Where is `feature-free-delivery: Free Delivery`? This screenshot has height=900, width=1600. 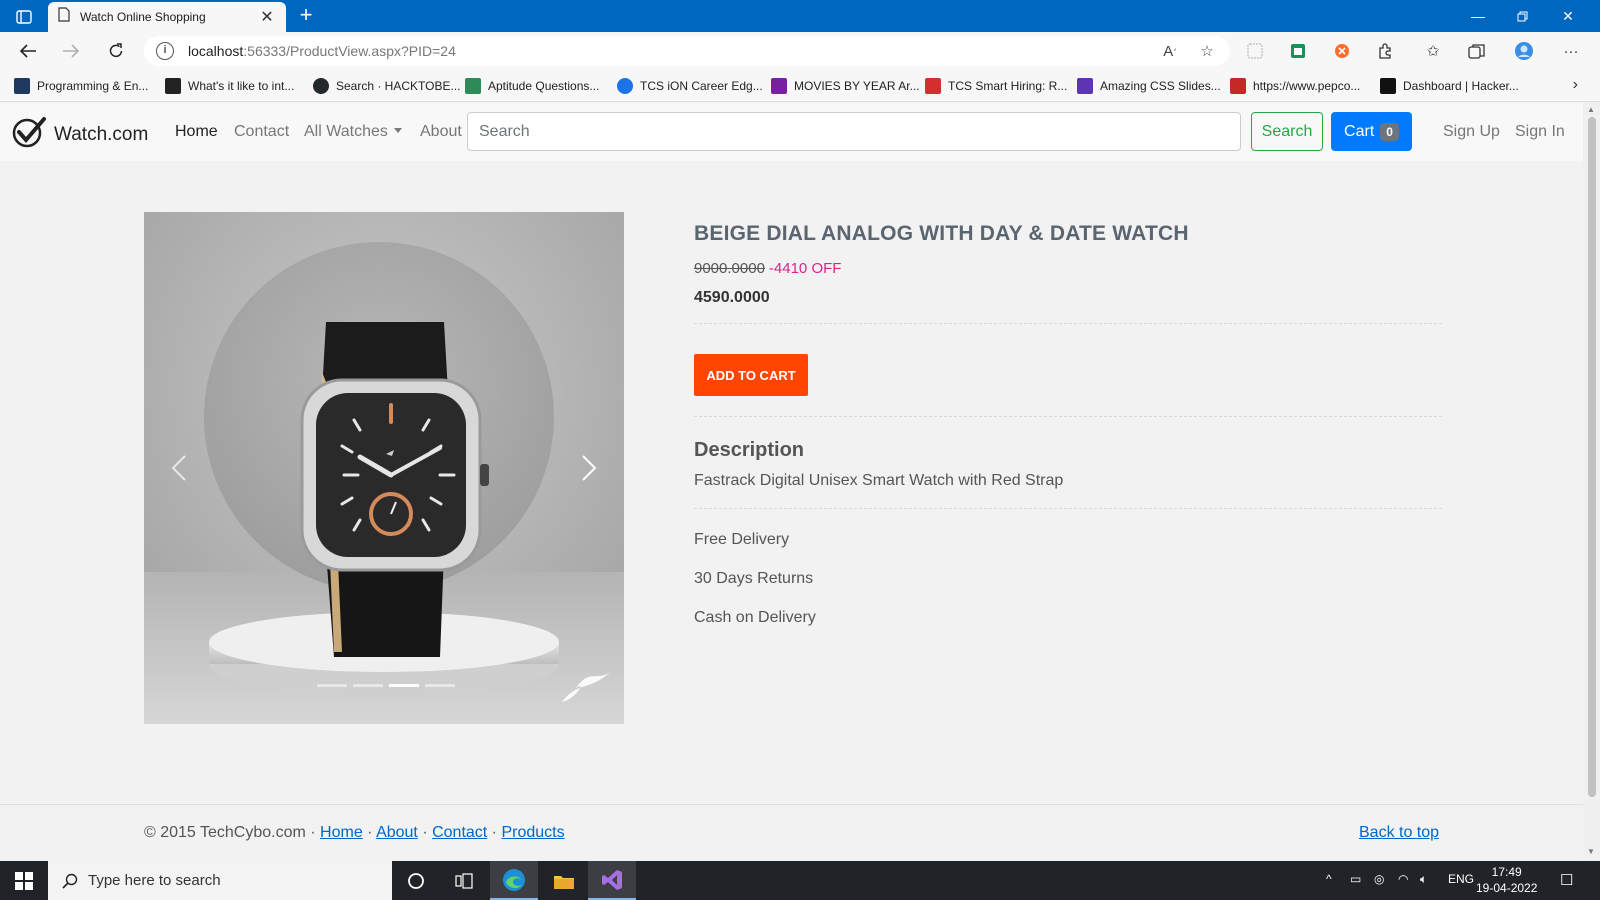
feature-free-delivery: Free Delivery is located at coordinates (742, 539).